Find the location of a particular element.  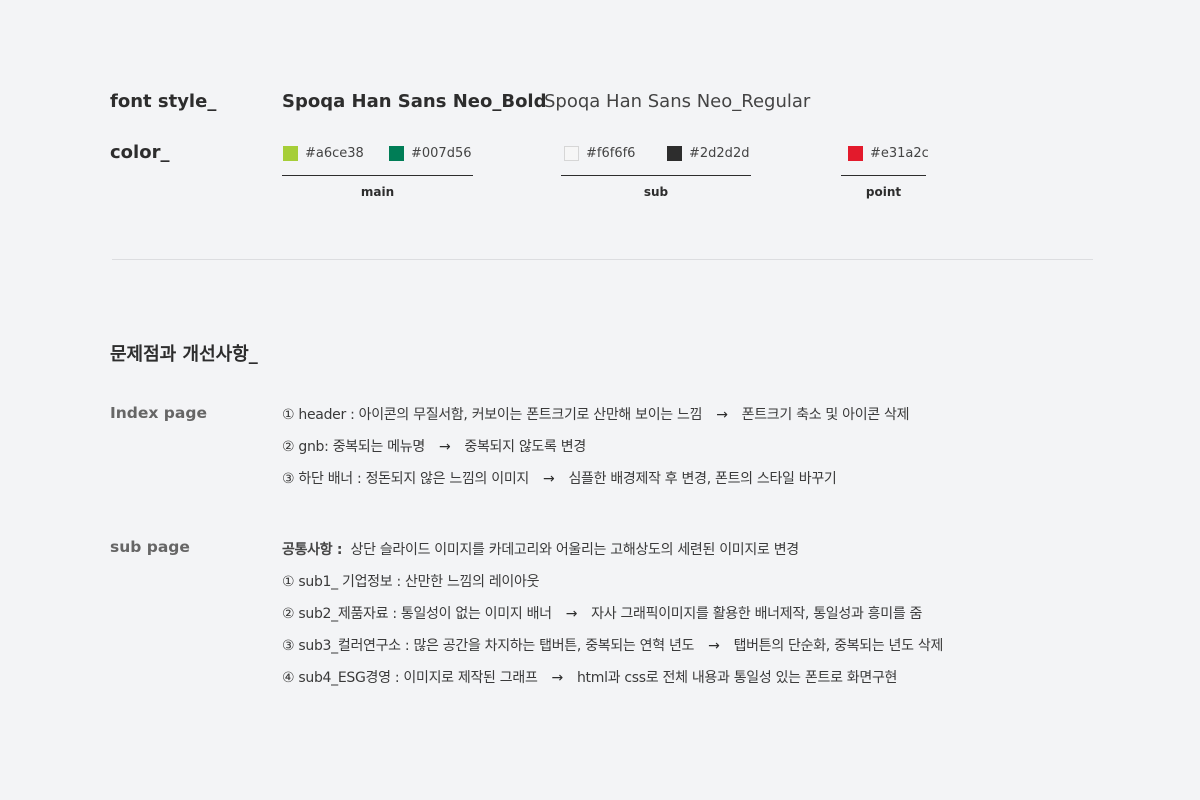

item-result: 자사 그래픽이미지를 활용한 배너제작, 통일성과 흥미를 줌 is located at coordinates (757, 614).